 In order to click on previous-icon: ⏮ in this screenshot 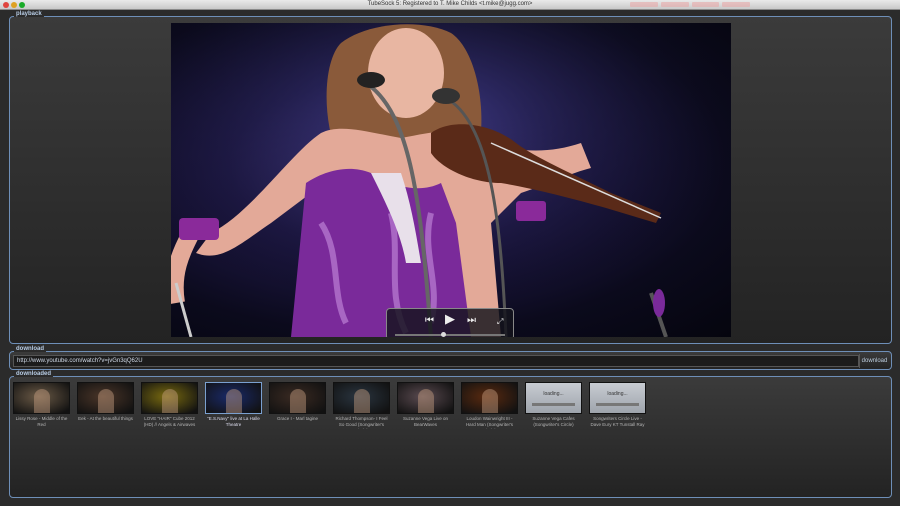, I will do `click(429, 321)`.